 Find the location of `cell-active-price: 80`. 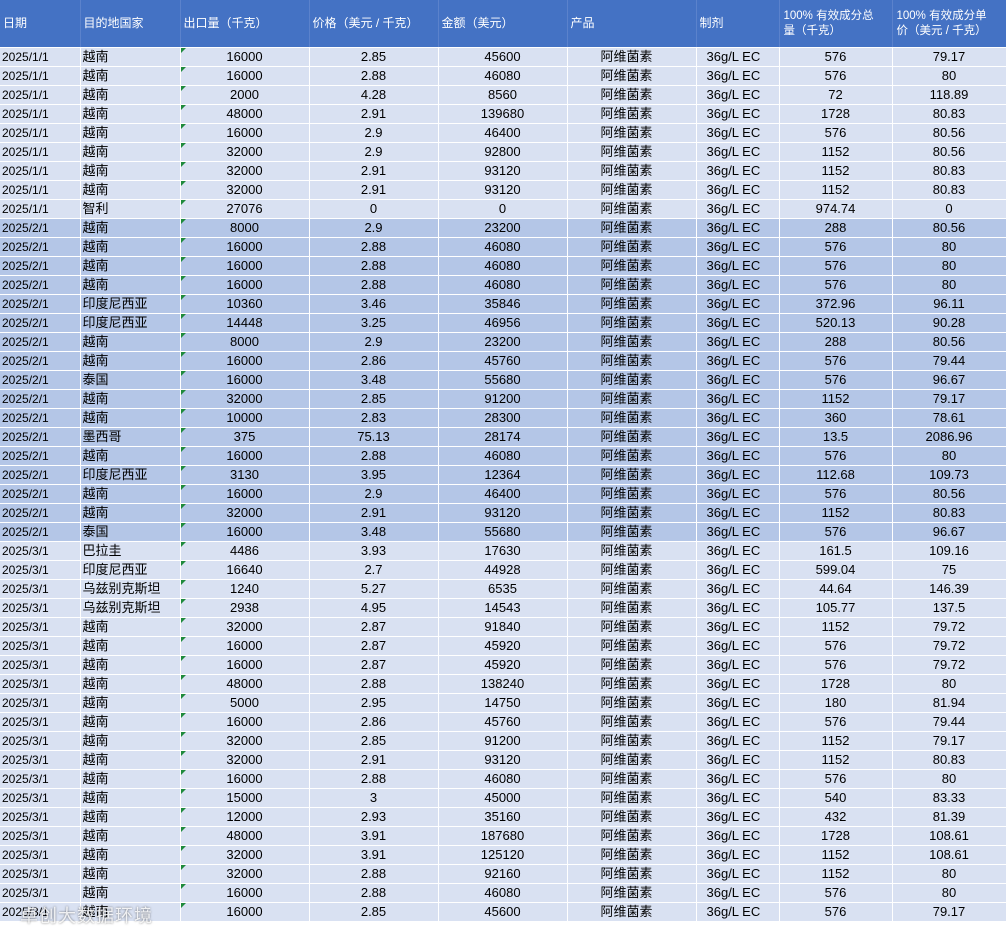

cell-active-price: 80 is located at coordinates (949, 285).